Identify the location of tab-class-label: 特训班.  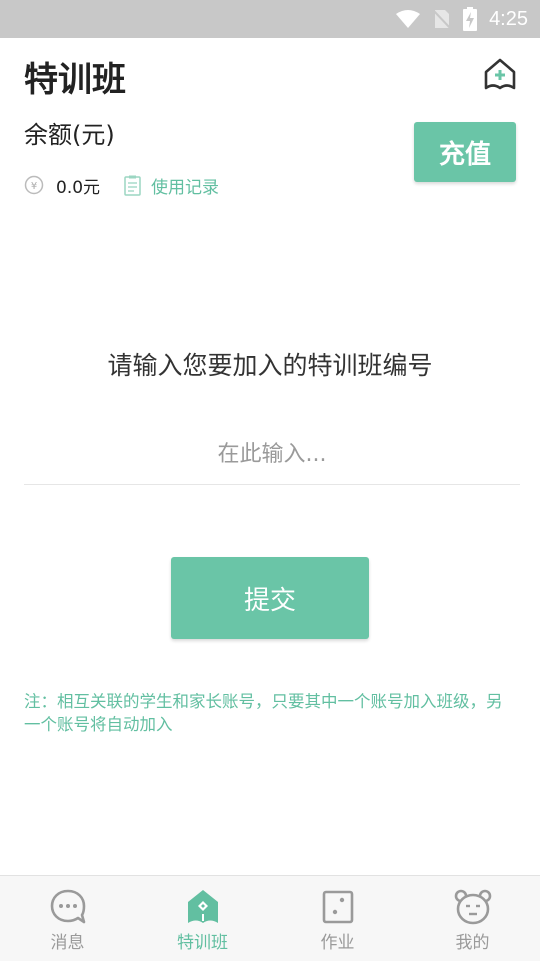
(202, 943).